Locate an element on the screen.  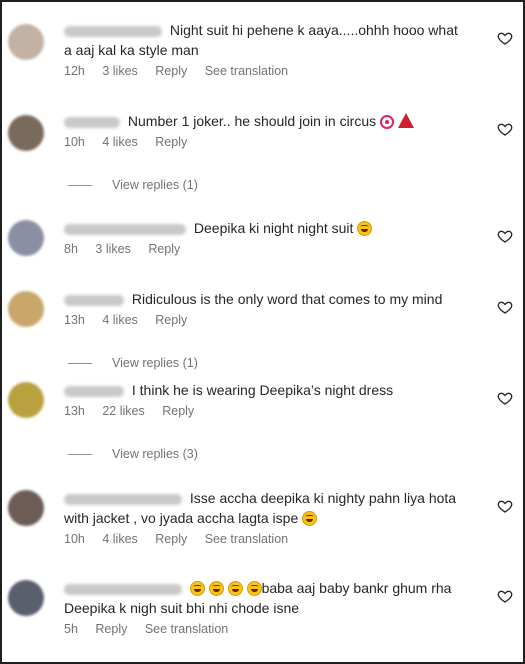
comment-meta: 5h Reply See translation is located at coordinates (276, 629).